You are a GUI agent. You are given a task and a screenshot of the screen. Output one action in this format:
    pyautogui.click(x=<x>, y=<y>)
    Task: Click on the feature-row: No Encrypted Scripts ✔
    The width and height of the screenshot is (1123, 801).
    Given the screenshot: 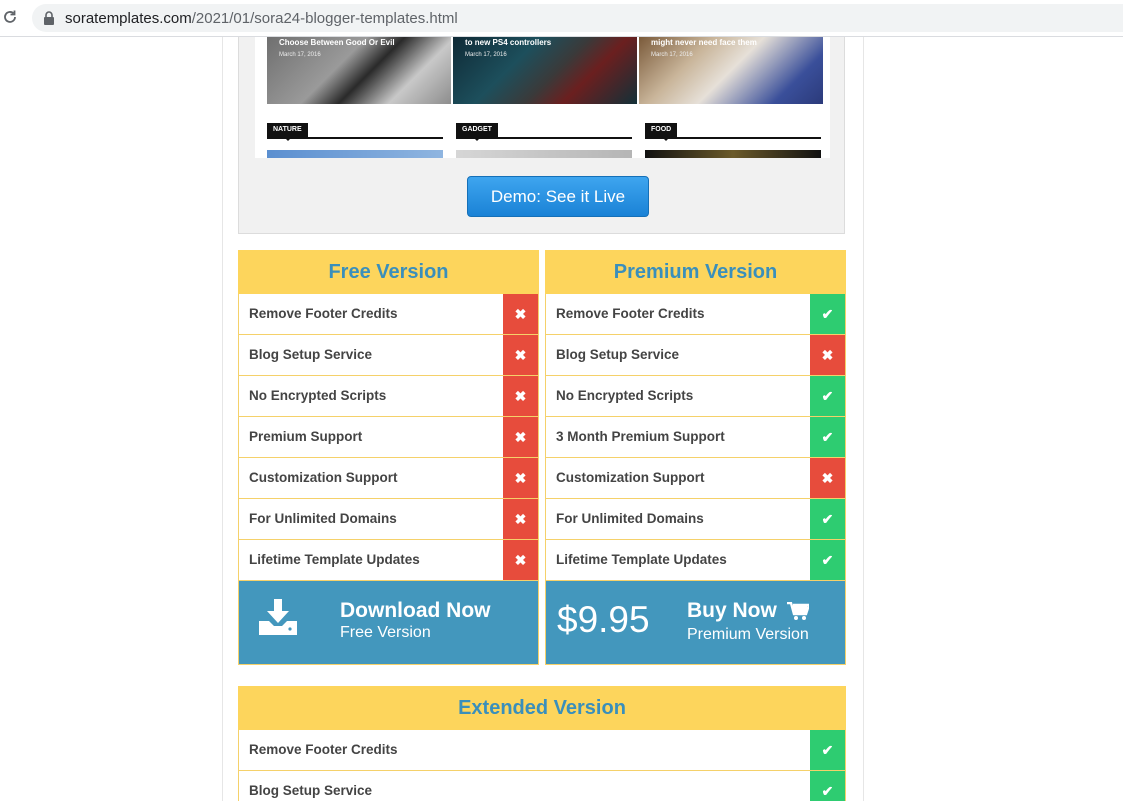 What is the action you would take?
    pyautogui.click(x=695, y=396)
    